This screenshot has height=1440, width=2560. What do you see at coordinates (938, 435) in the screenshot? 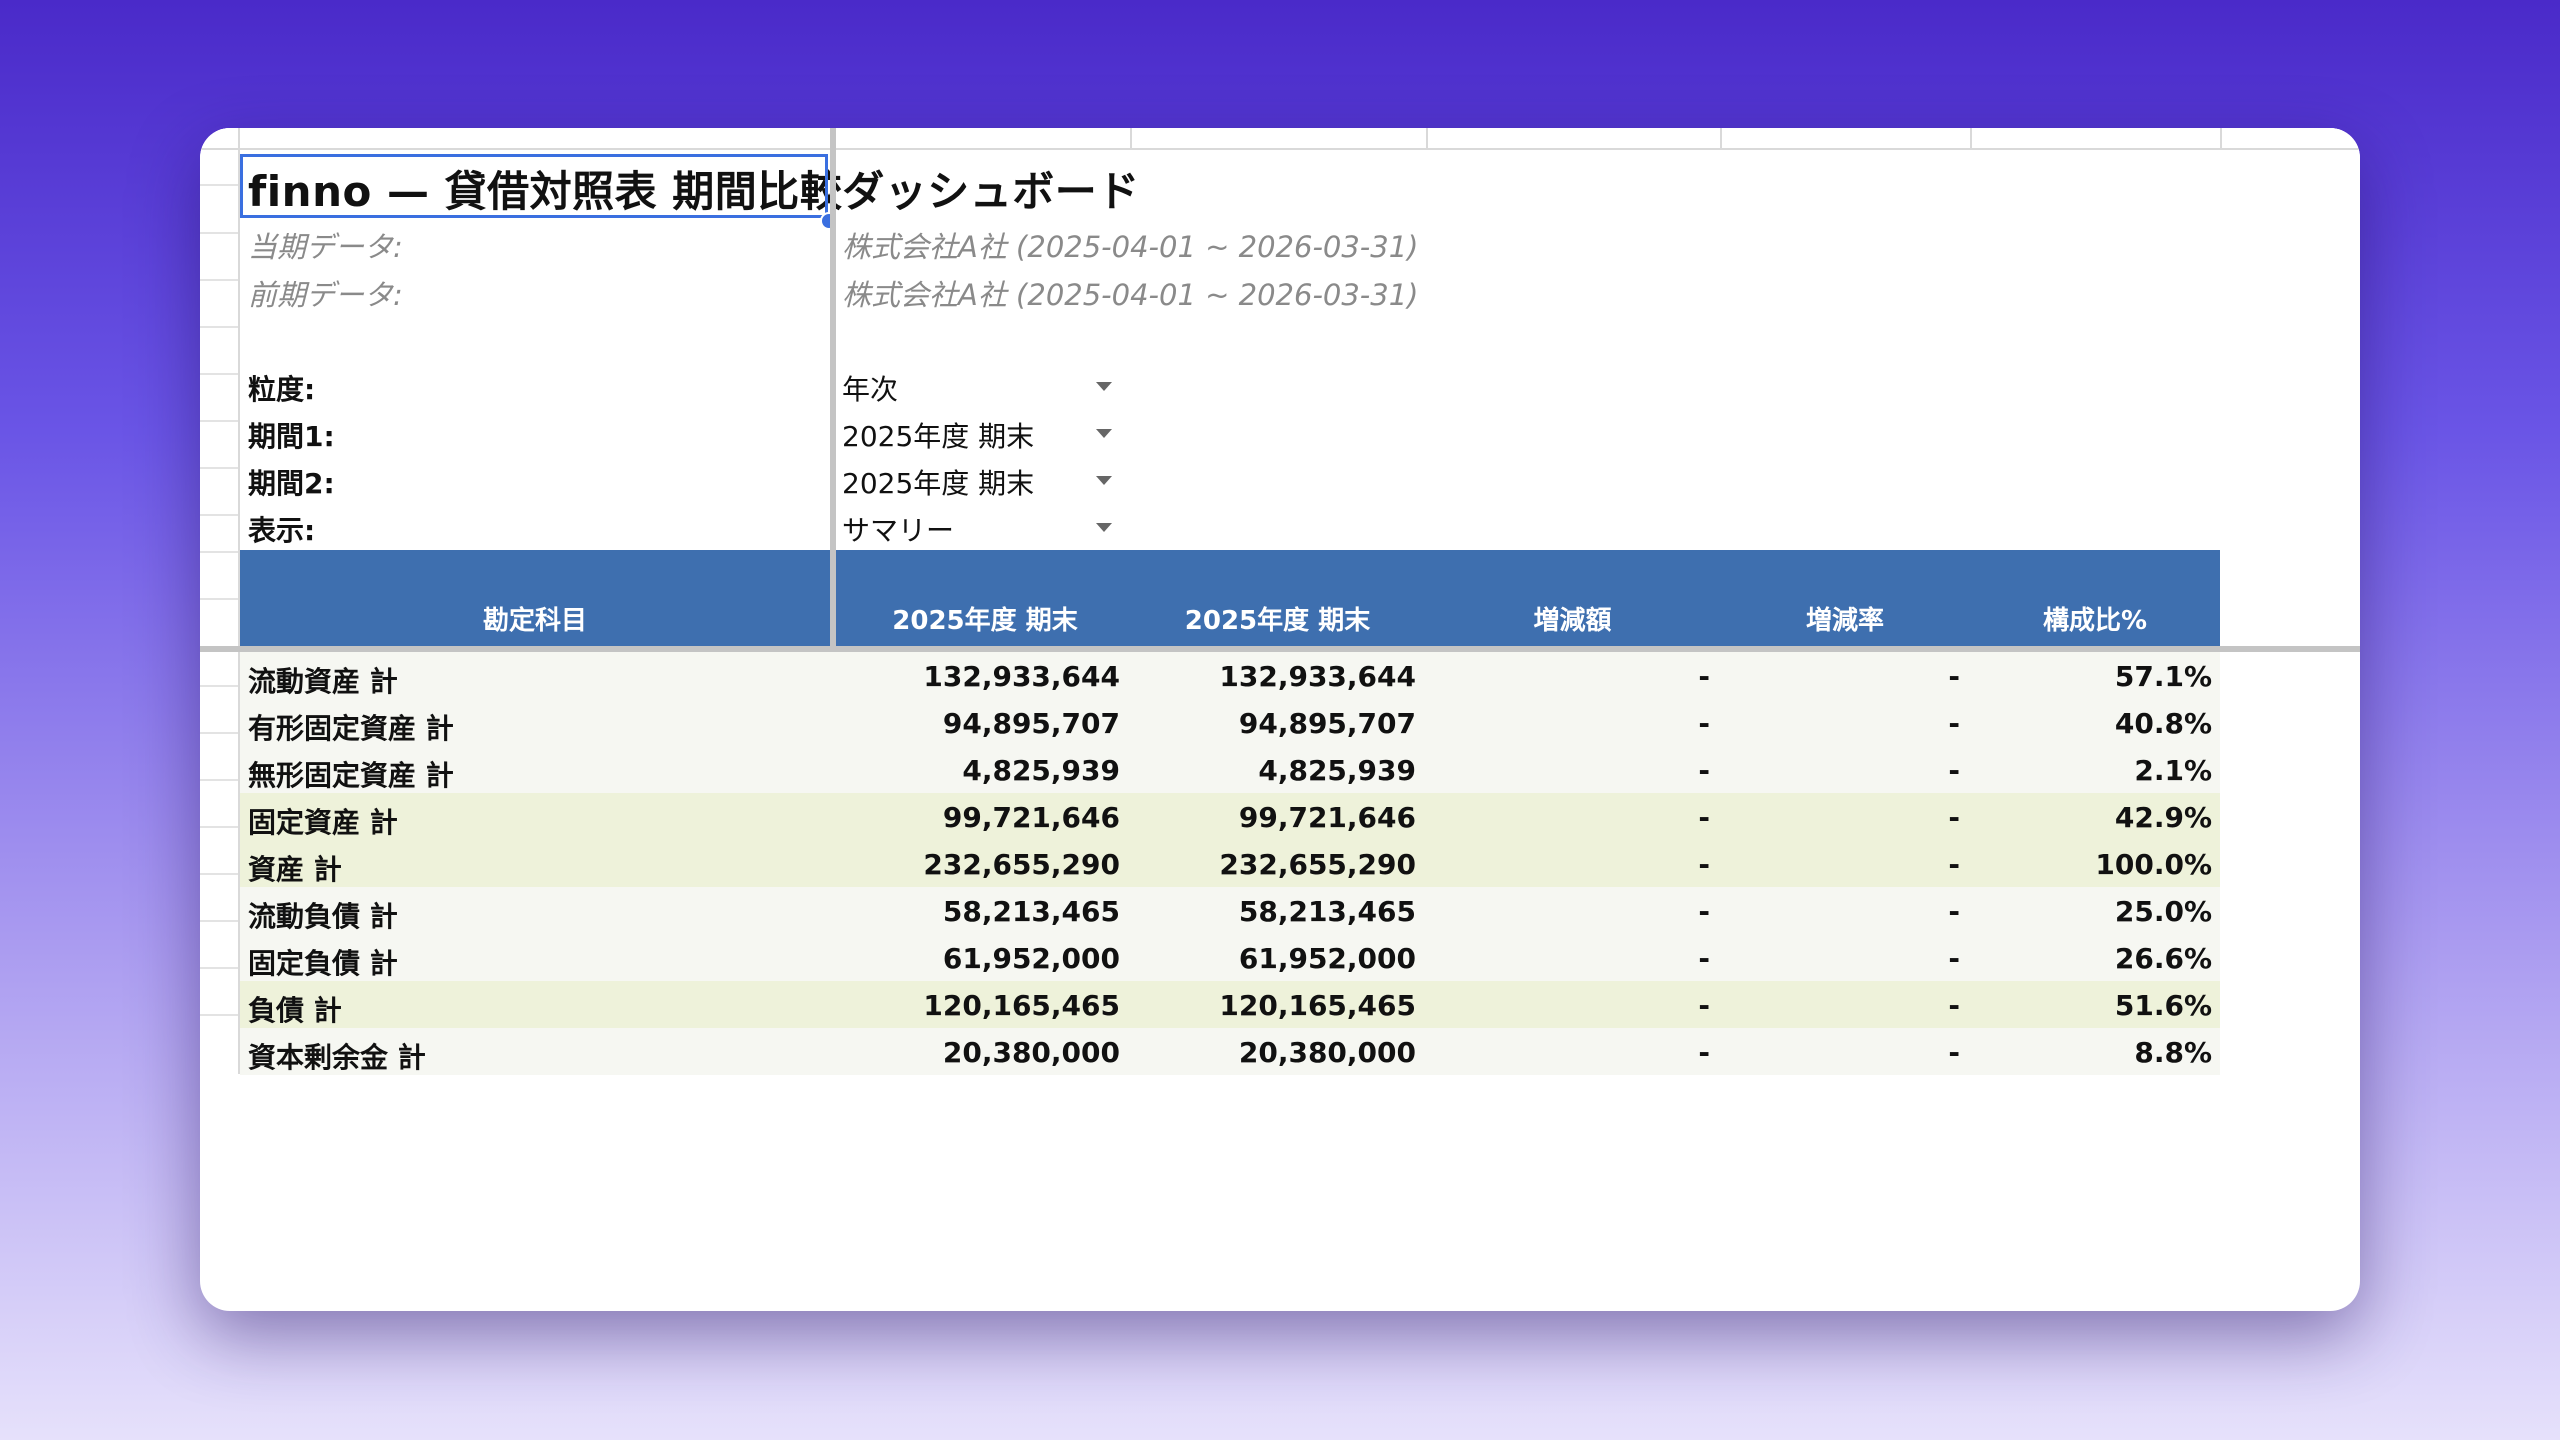
I see `period1-dropdown: 2025年度 期末` at bounding box center [938, 435].